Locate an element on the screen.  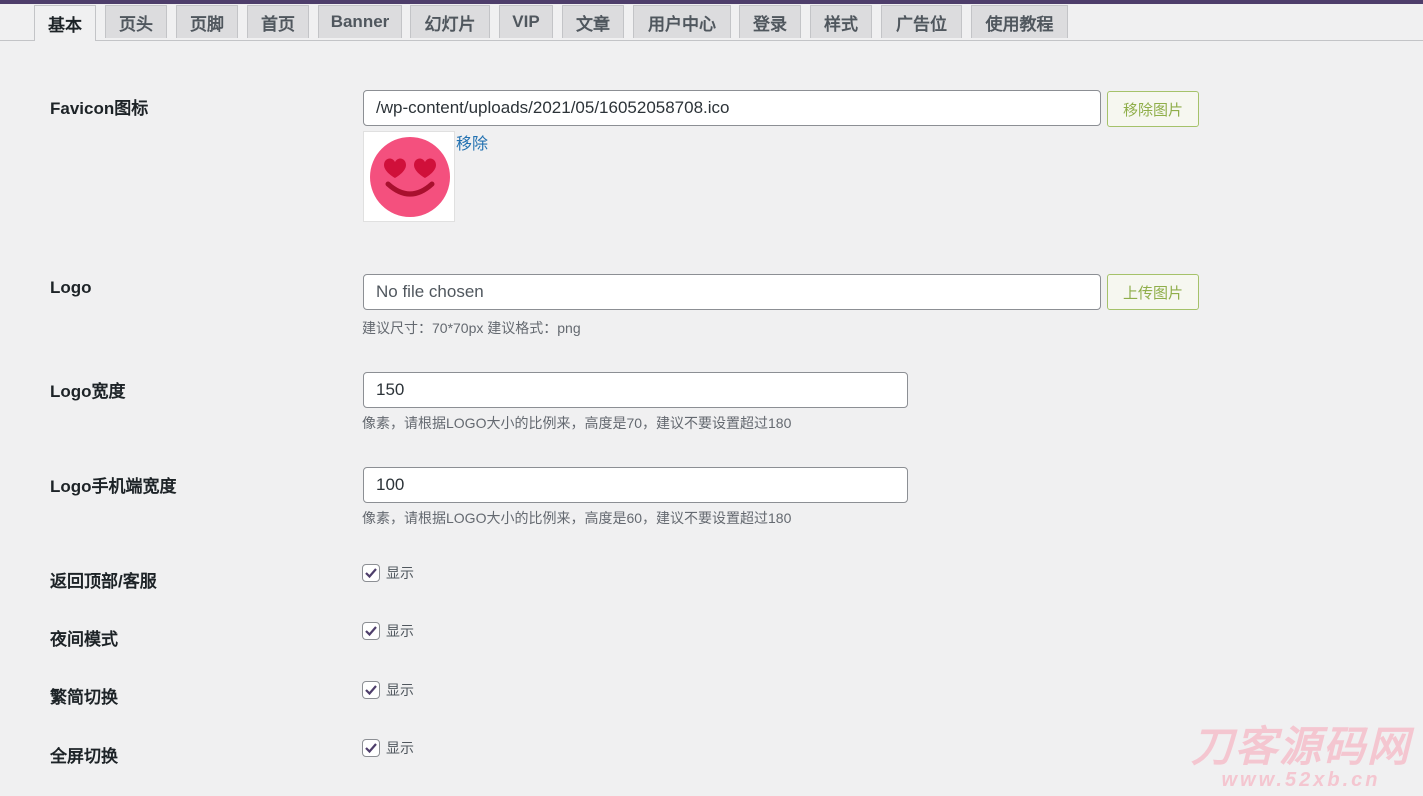
back-to-top-option: 显示 is located at coordinates (388, 573).